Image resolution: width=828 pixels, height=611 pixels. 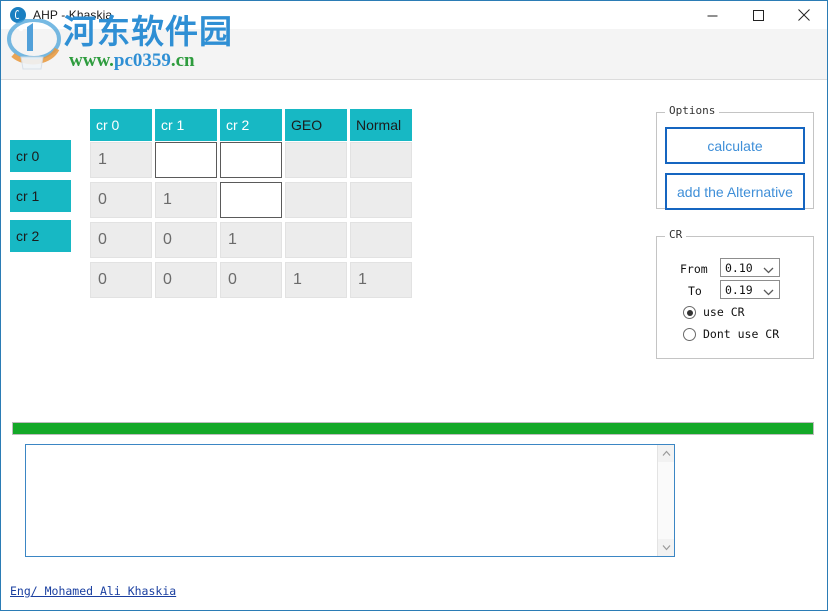 What do you see at coordinates (414, 15) in the screenshot?
I see `title-bar: AHP - Khaskia` at bounding box center [414, 15].